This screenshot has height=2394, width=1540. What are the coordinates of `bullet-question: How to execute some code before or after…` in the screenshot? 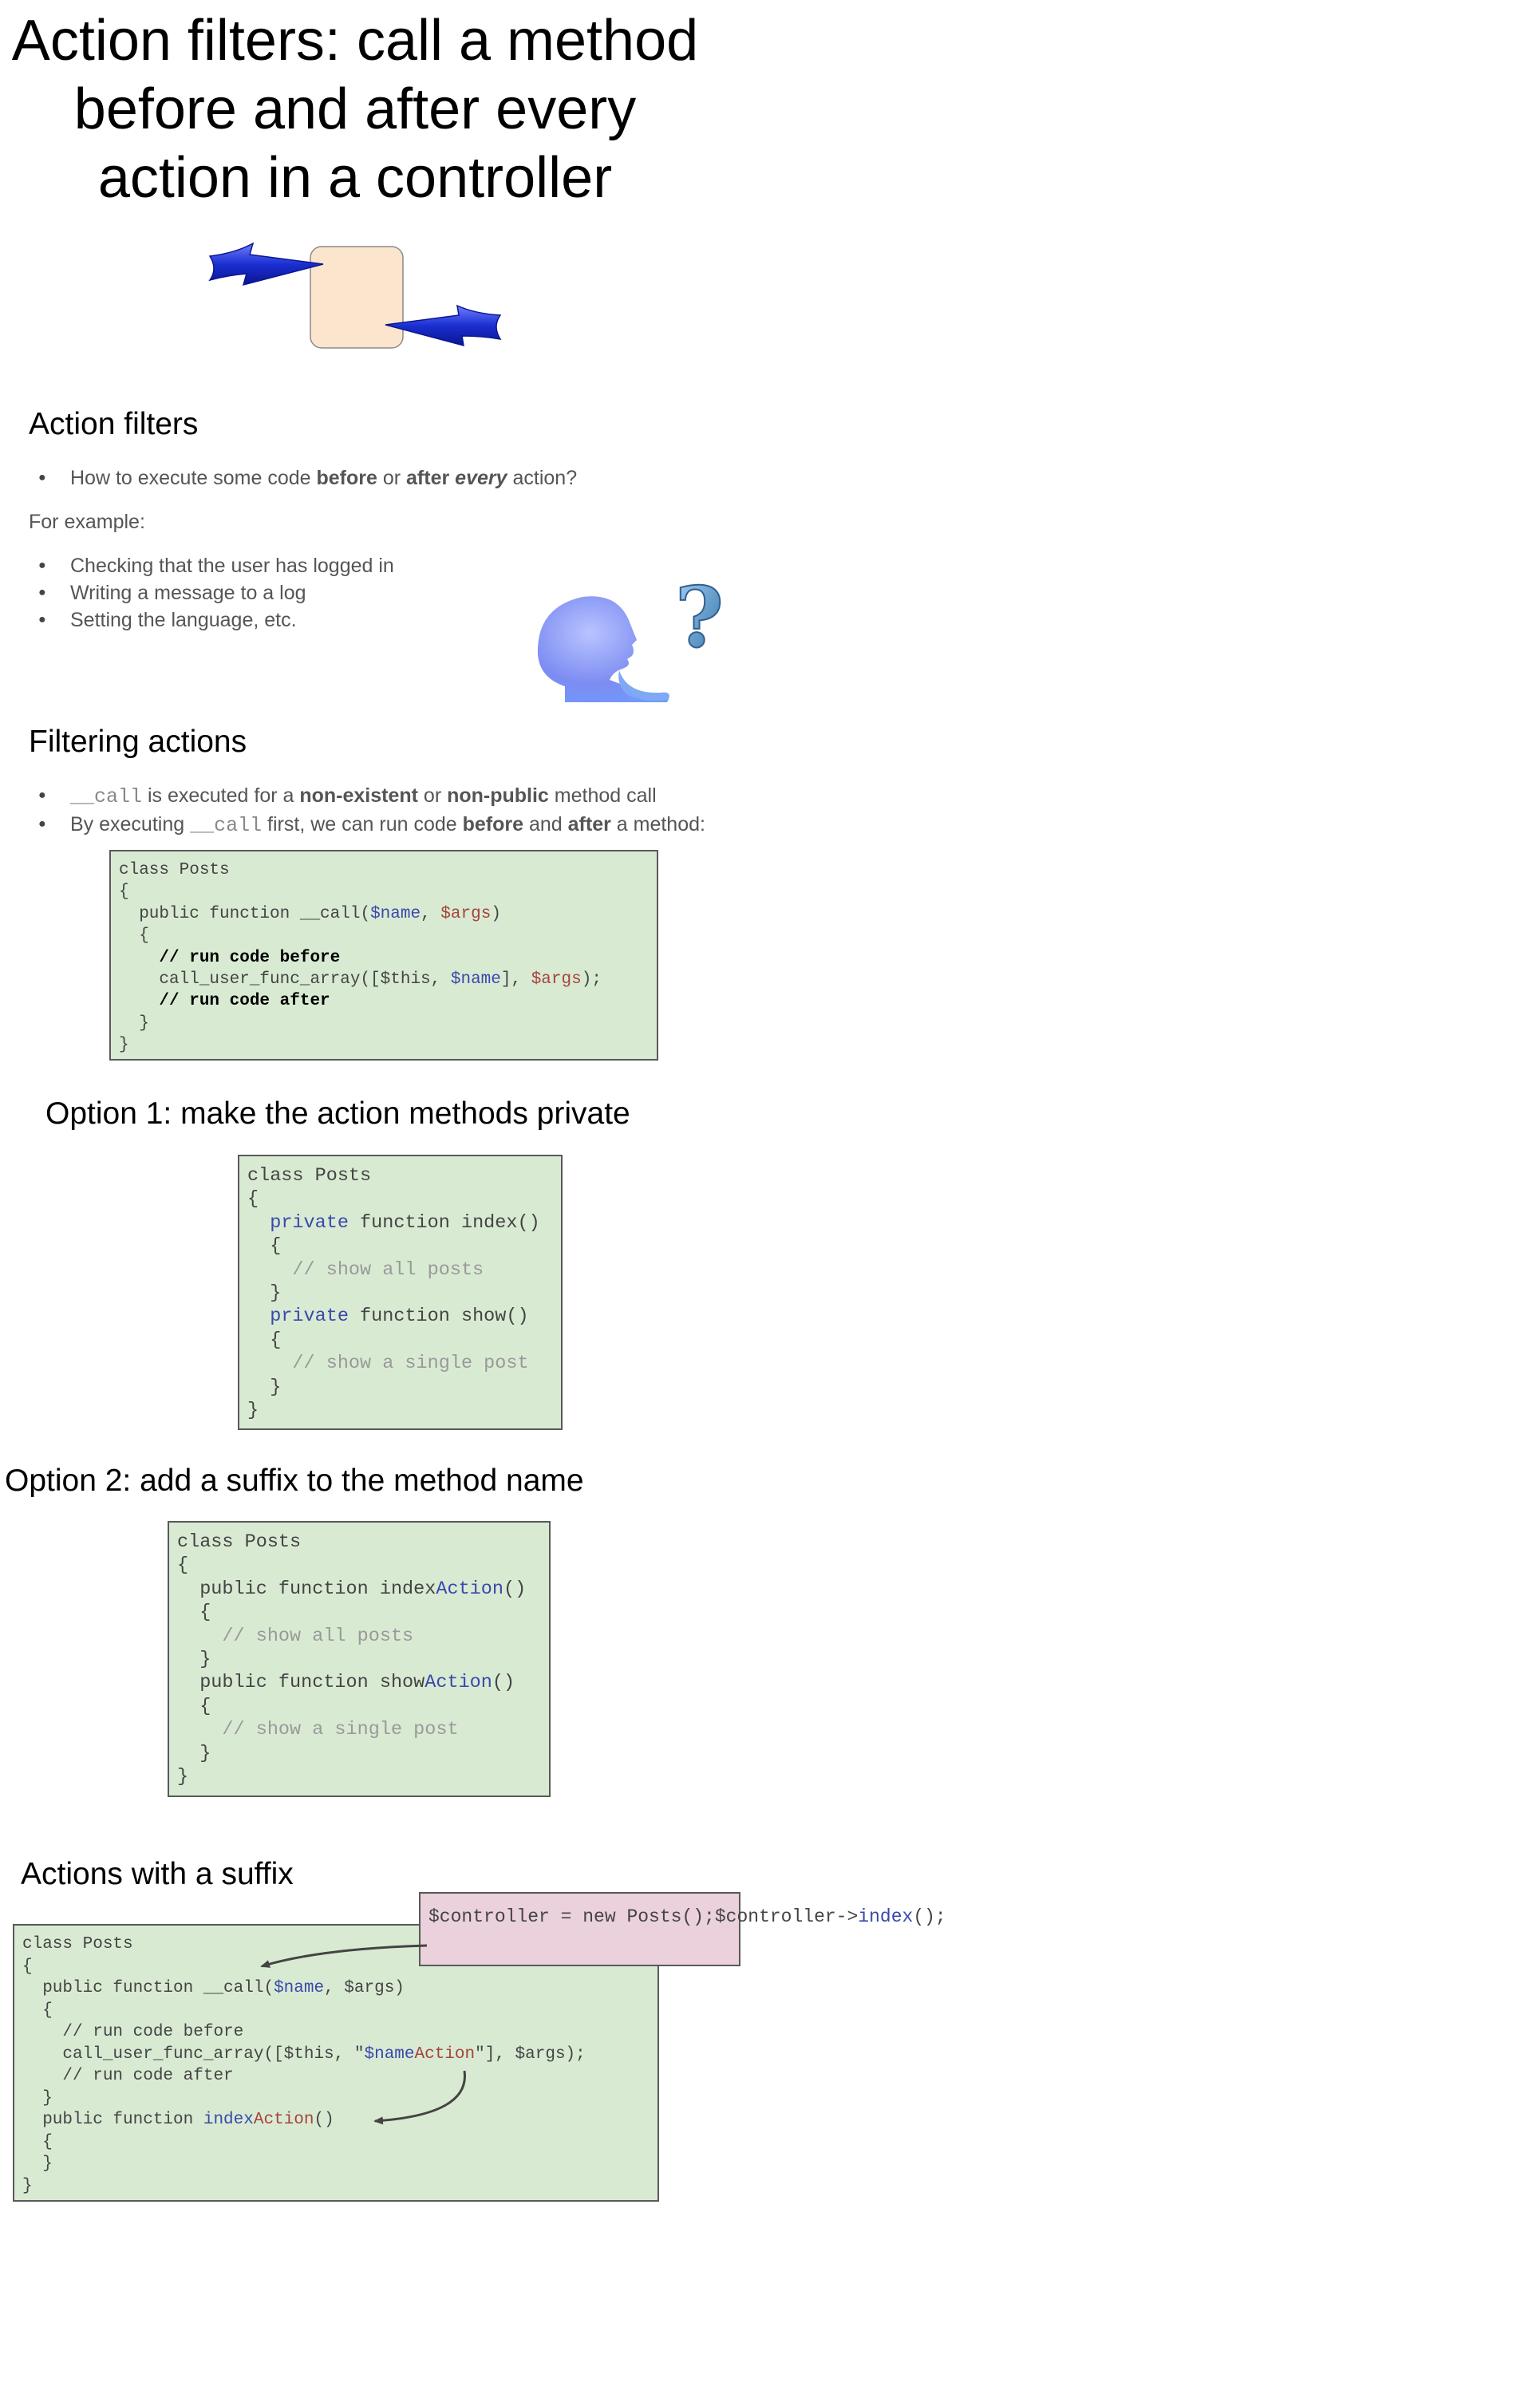 It's located at (304, 478).